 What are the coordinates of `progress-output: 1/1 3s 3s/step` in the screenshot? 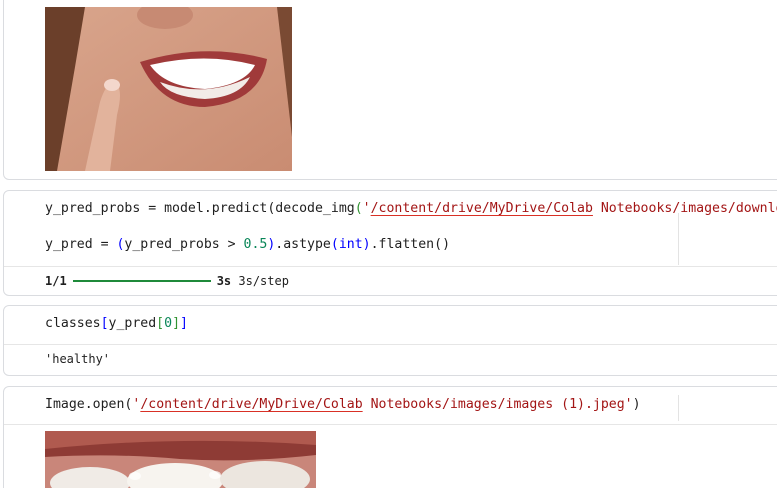 It's located at (167, 281).